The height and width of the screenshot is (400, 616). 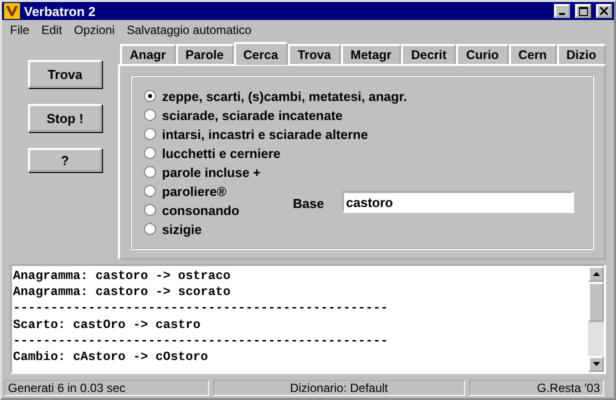 What do you see at coordinates (94, 30) in the screenshot?
I see `menu-item: Opzioni` at bounding box center [94, 30].